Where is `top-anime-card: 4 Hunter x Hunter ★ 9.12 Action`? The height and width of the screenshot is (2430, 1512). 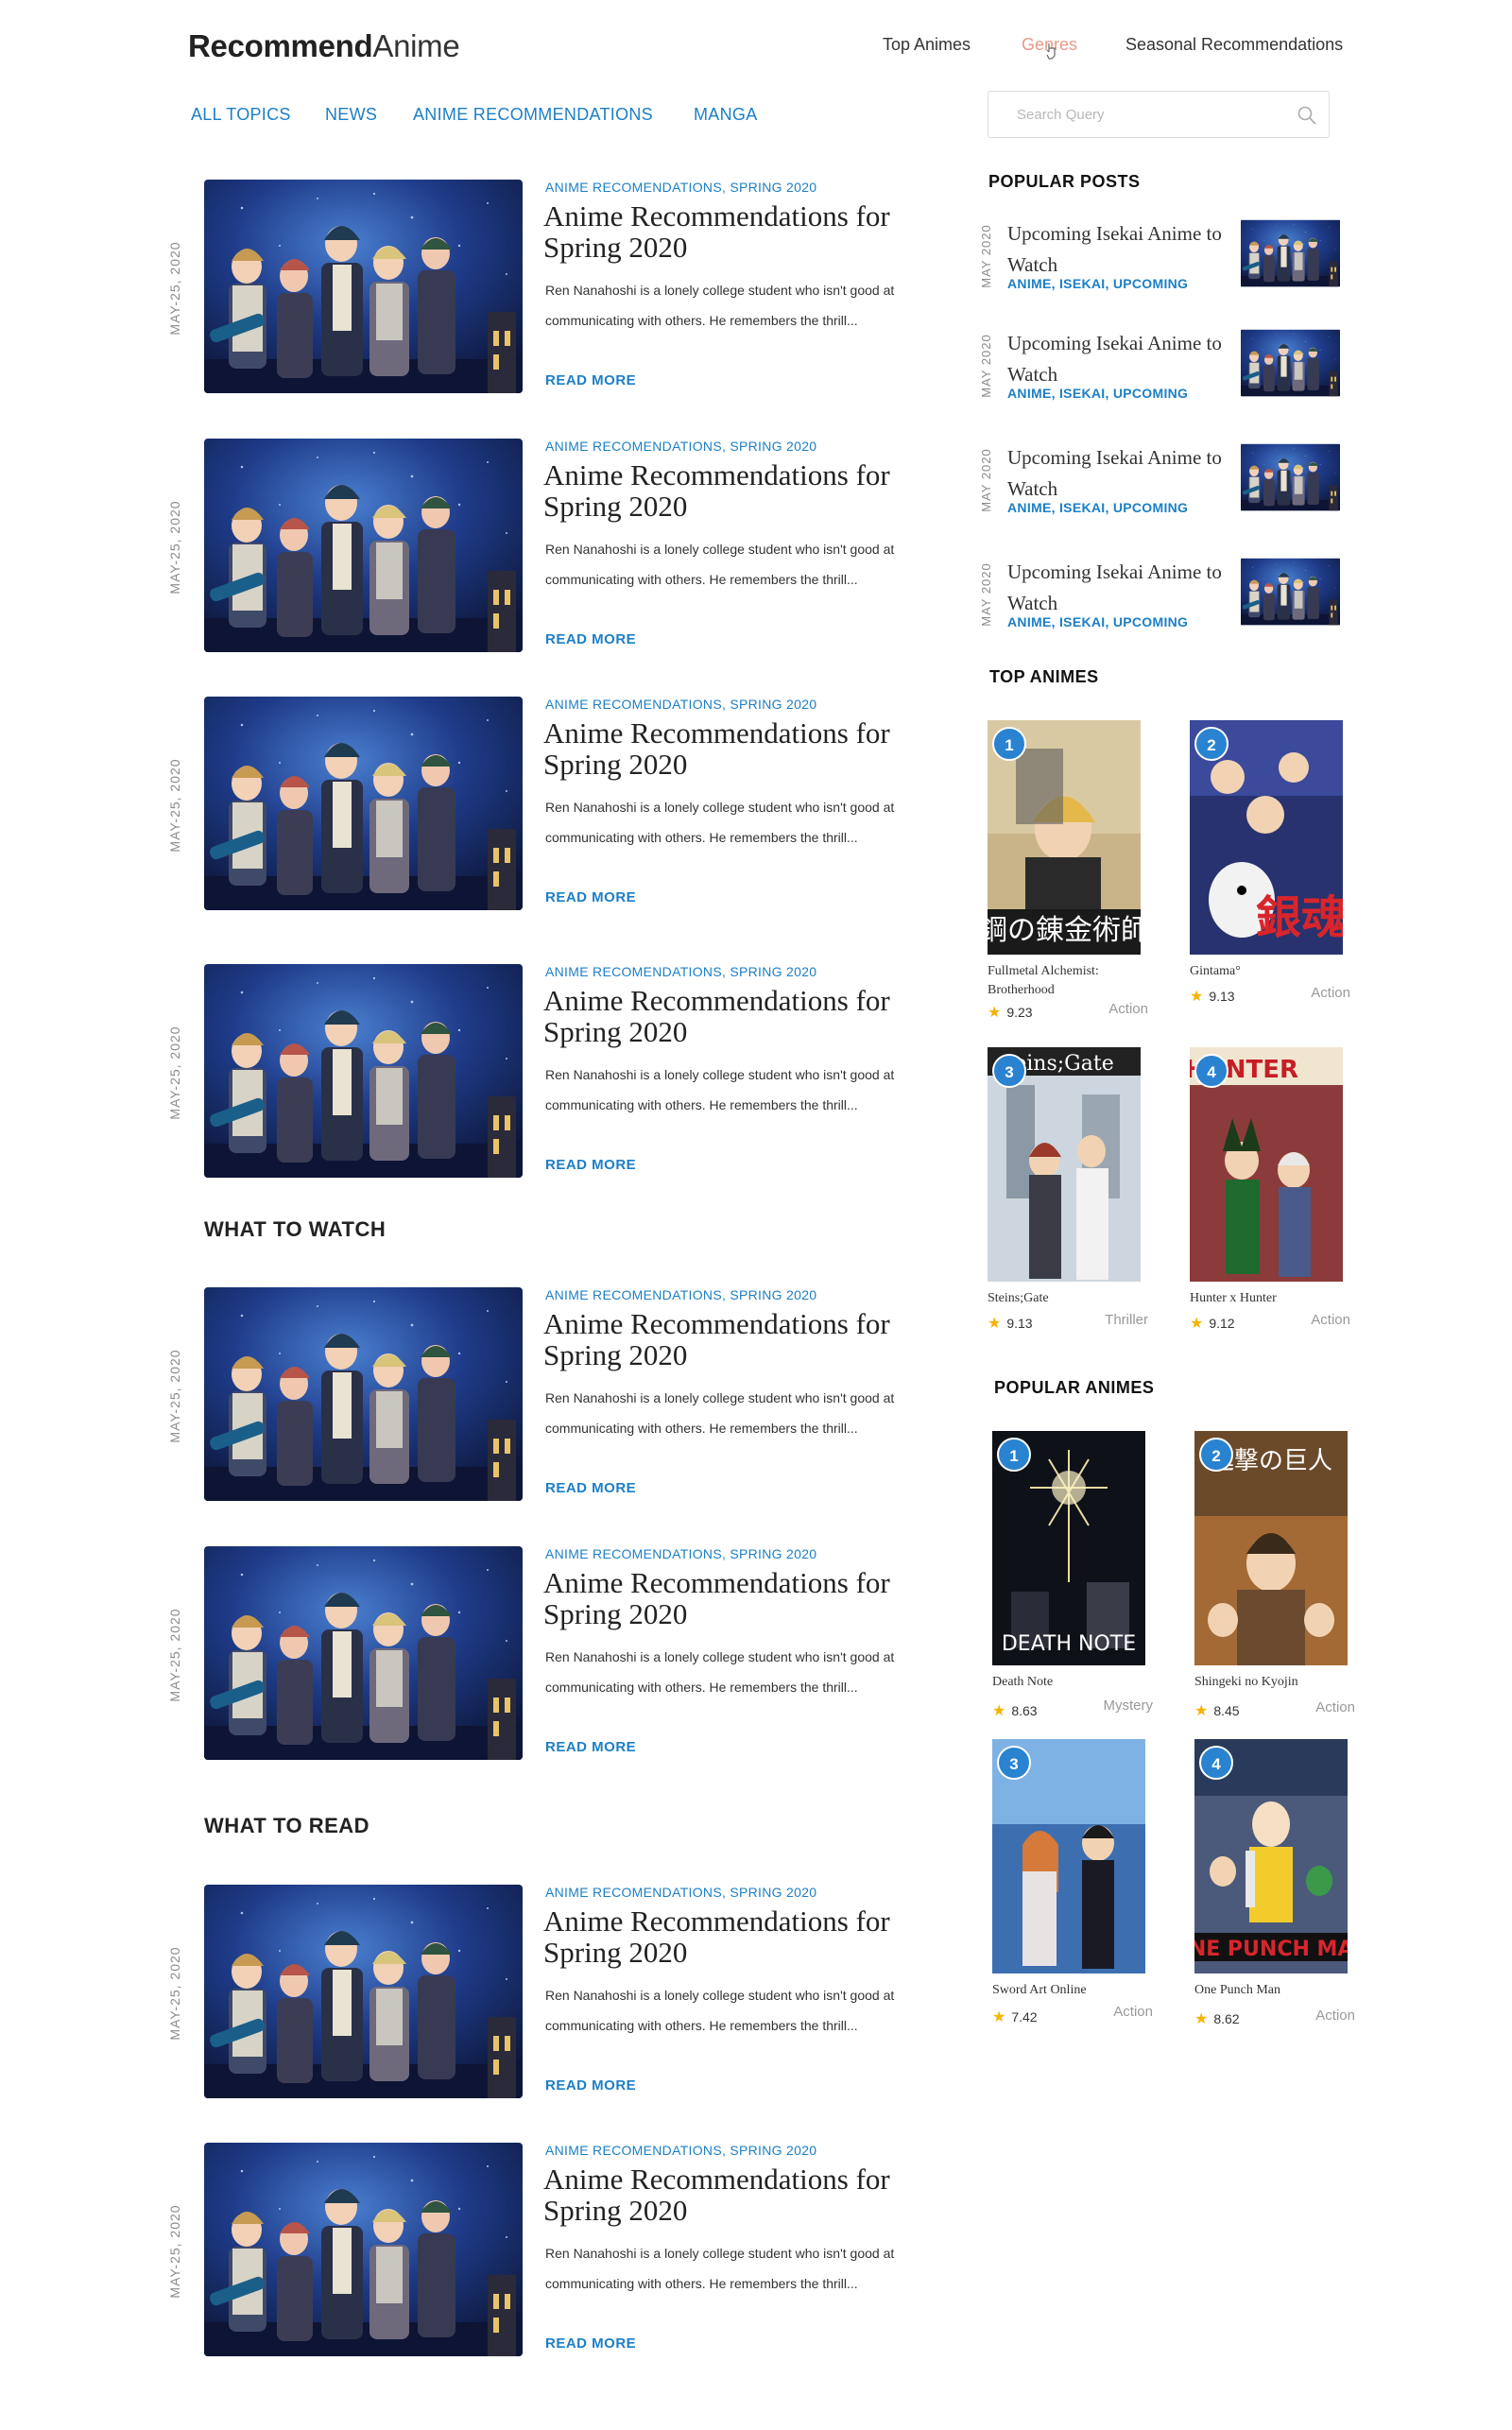 top-anime-card: 4 Hunter x Hunter ★ 9.12 Action is located at coordinates (1270, 1203).